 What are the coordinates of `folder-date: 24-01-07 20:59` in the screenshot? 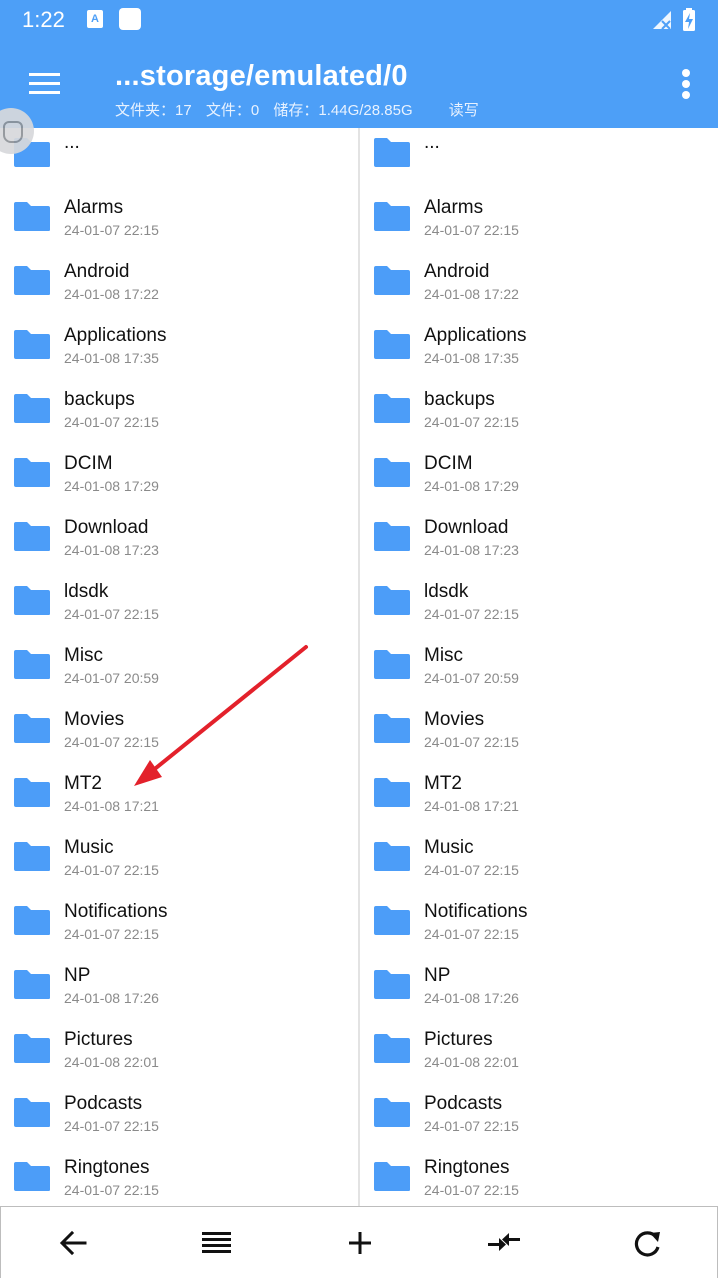 It's located at (111, 678).